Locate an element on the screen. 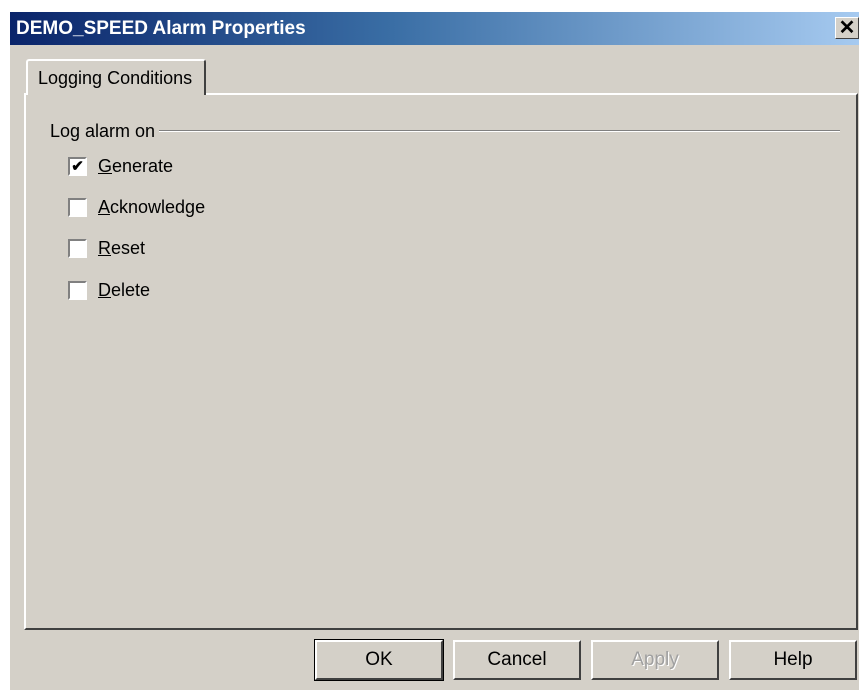 The height and width of the screenshot is (690, 859). reset-checkbox: Reset is located at coordinates (106, 248).